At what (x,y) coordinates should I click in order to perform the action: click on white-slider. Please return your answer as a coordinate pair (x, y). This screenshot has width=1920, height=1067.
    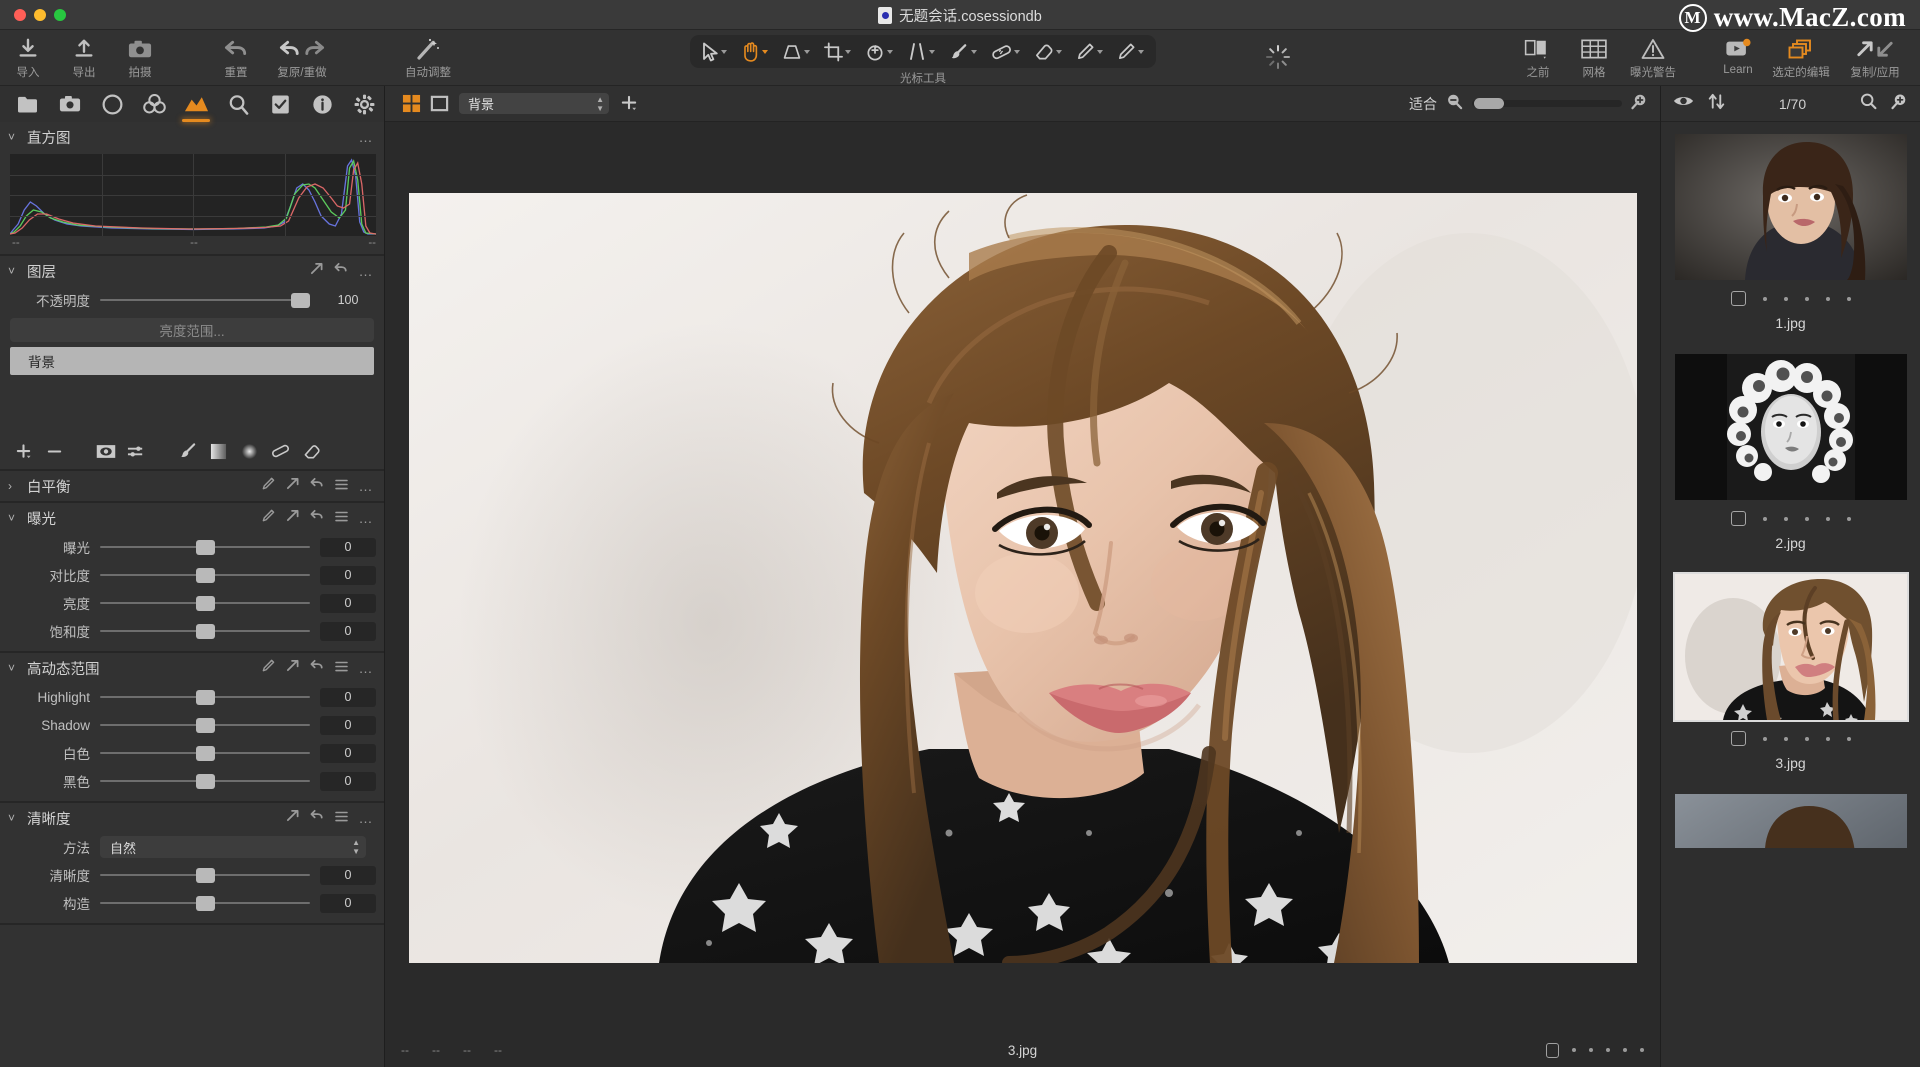
    Looking at the image, I should click on (205, 753).